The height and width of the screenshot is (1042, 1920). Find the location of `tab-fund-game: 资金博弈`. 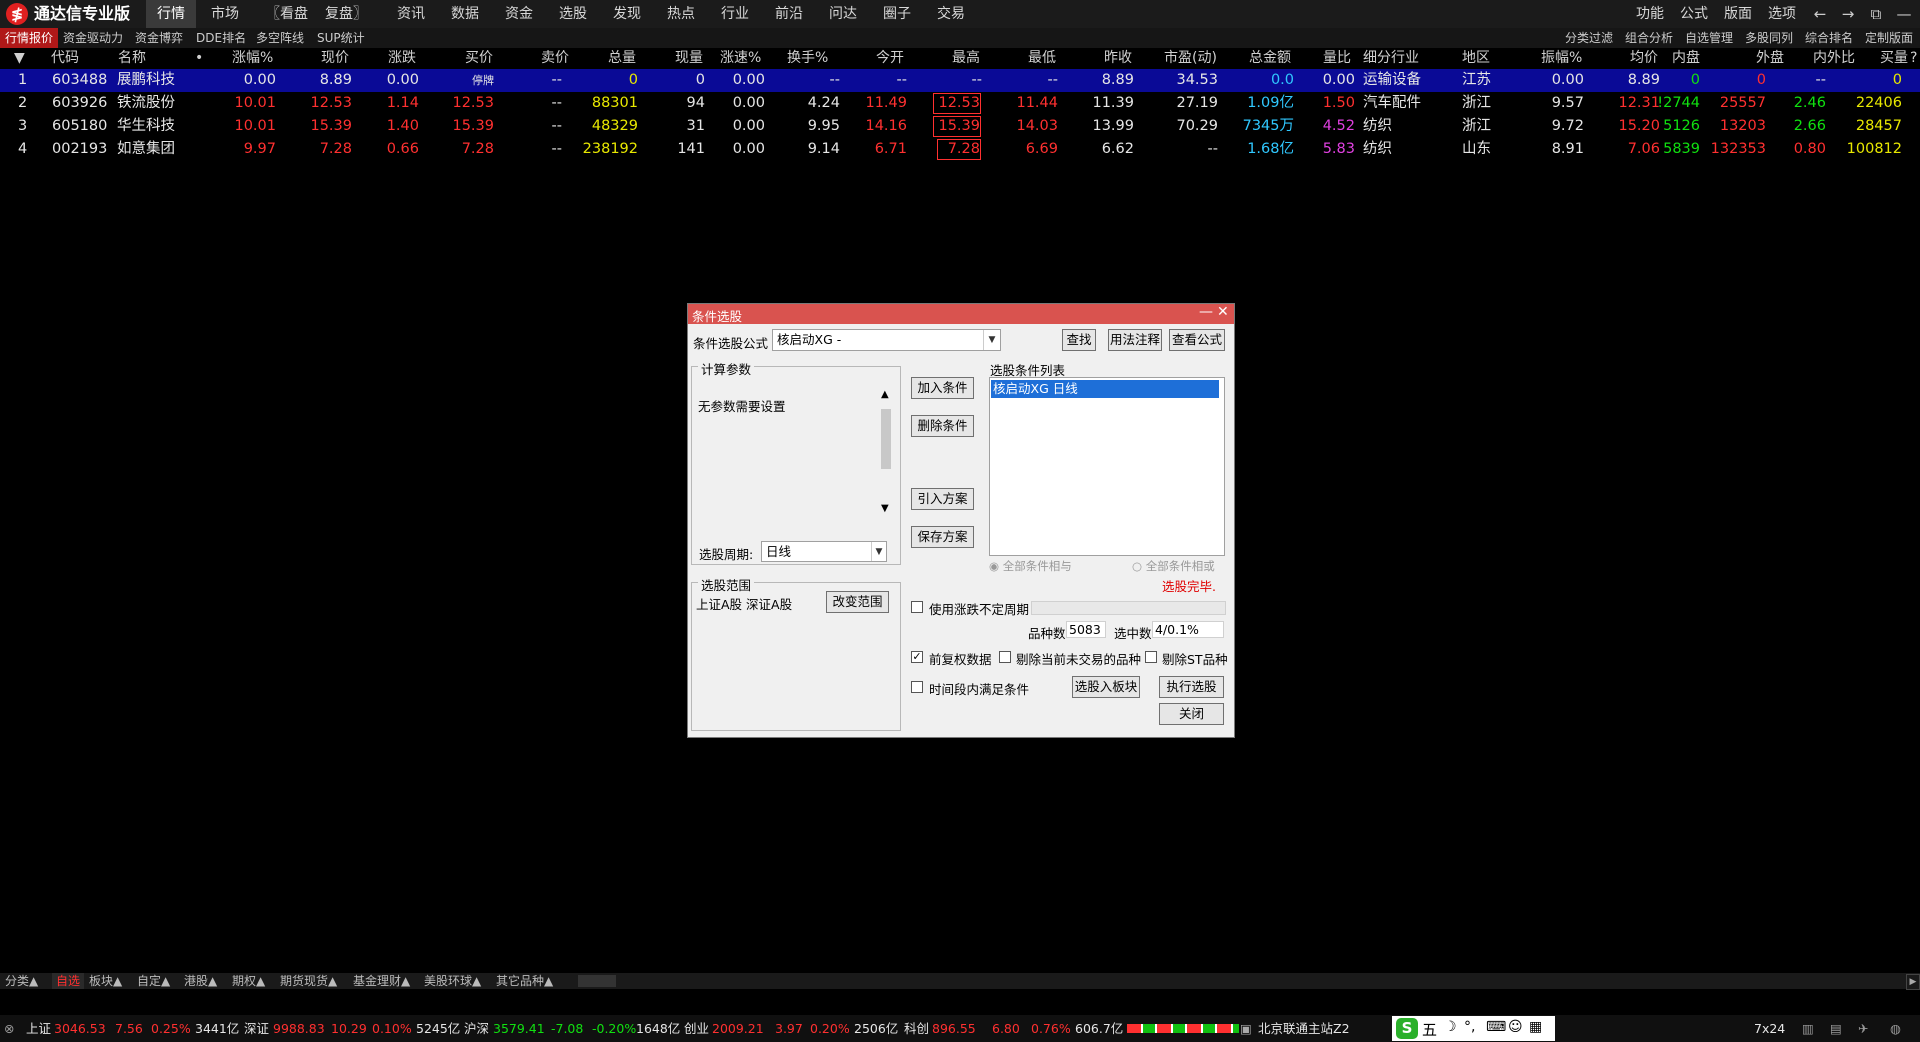

tab-fund-game: 资金博弈 is located at coordinates (159, 38).